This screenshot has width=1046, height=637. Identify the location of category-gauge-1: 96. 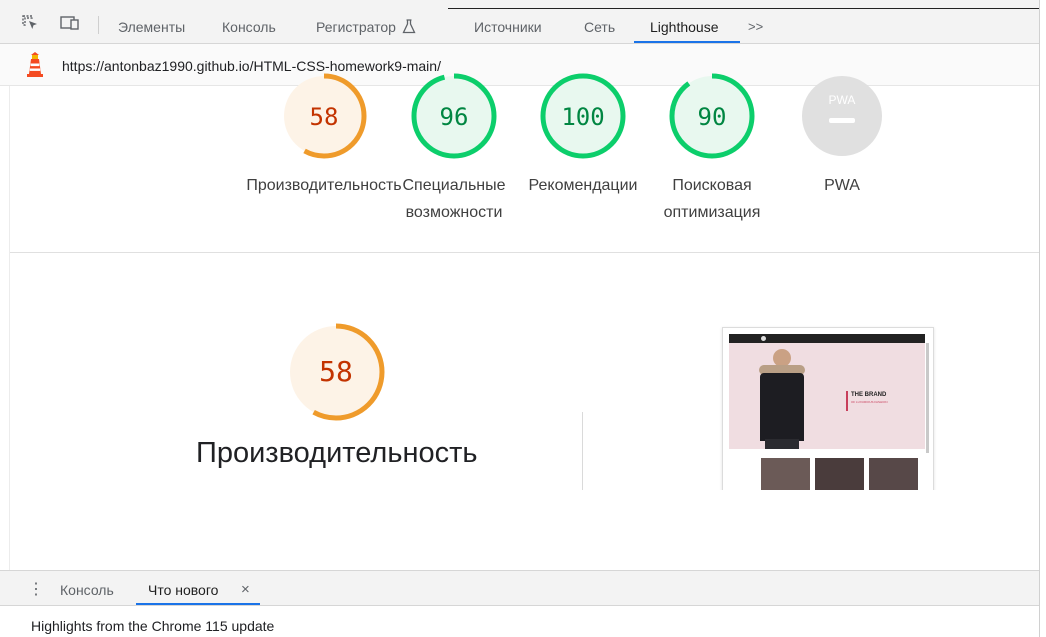
(454, 116).